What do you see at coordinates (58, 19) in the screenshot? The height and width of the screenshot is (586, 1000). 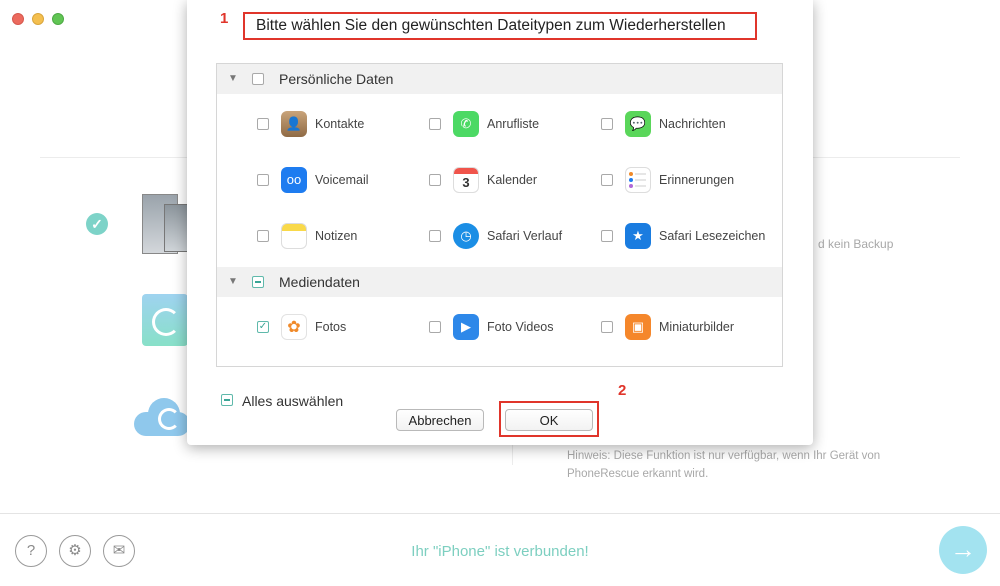 I see `zoom-window-button` at bounding box center [58, 19].